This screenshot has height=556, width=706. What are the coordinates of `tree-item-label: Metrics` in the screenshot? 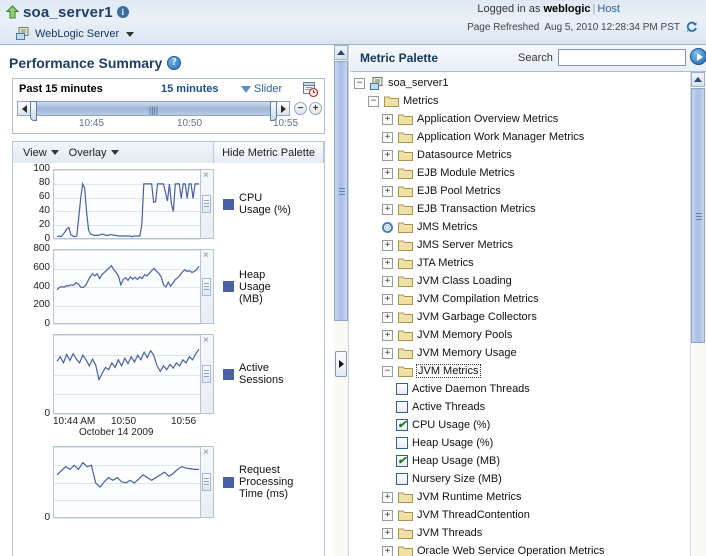 It's located at (420, 101).